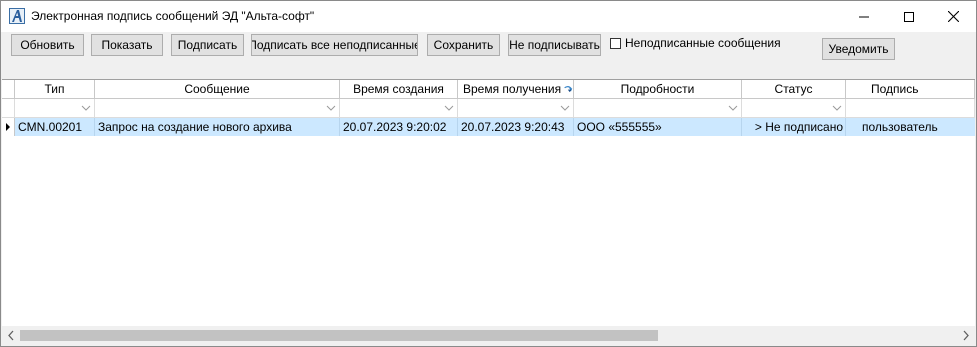  What do you see at coordinates (615, 43) in the screenshot?
I see `unsigned-filter-checkbox` at bounding box center [615, 43].